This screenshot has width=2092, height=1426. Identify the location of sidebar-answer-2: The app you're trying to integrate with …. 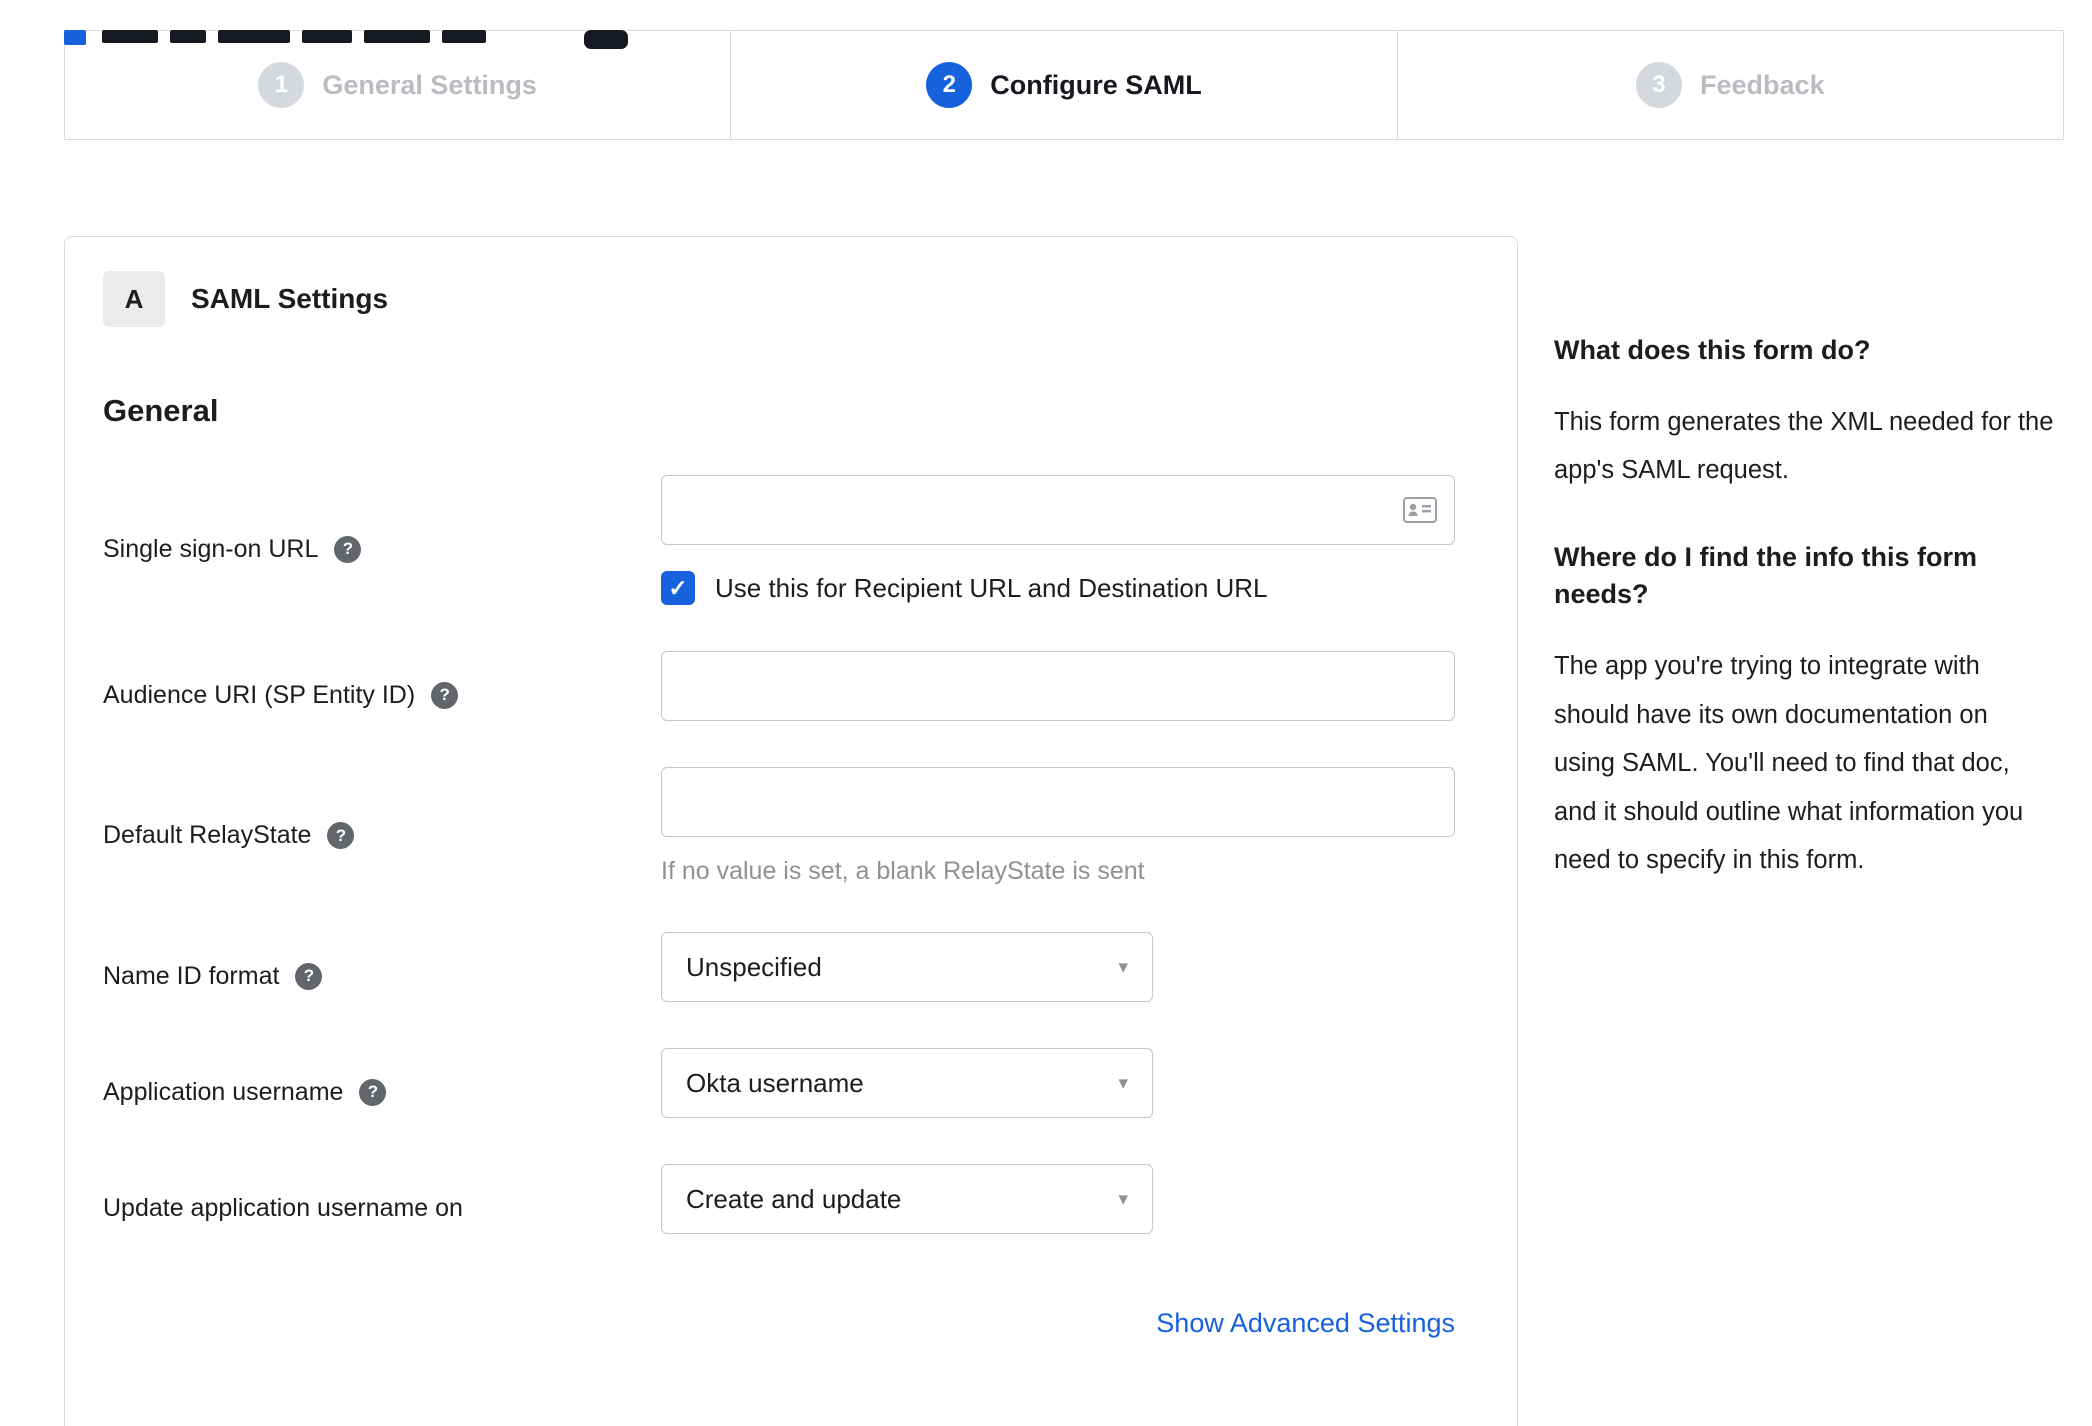
(1789, 763).